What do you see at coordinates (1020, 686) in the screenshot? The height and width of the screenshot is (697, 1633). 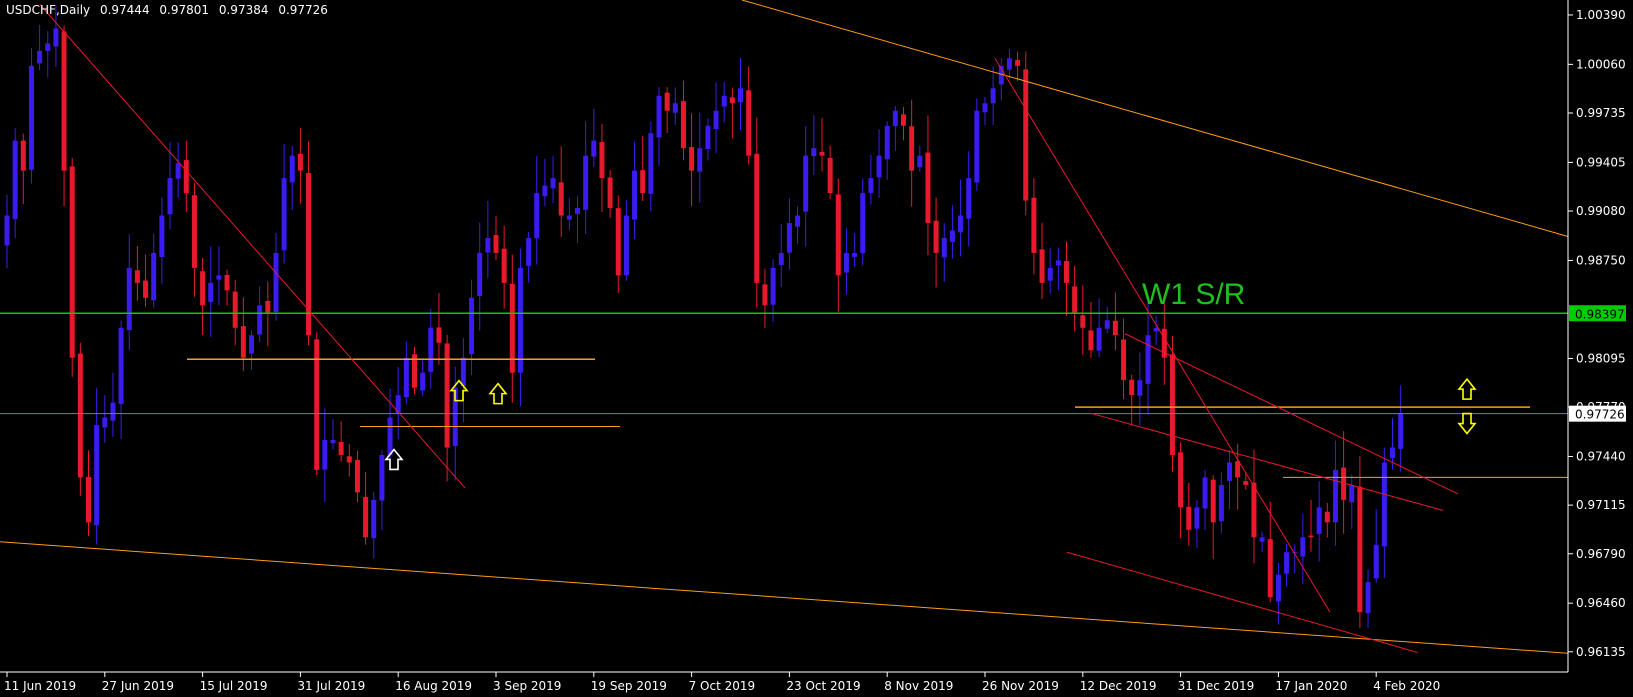 I see `x-tick-label: 26 Nov 2019` at bounding box center [1020, 686].